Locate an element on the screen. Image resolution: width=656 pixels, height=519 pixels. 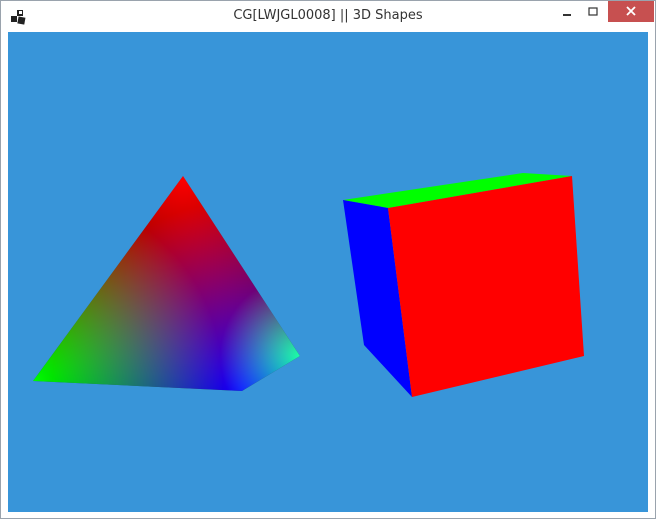
close-button is located at coordinates (631, 11).